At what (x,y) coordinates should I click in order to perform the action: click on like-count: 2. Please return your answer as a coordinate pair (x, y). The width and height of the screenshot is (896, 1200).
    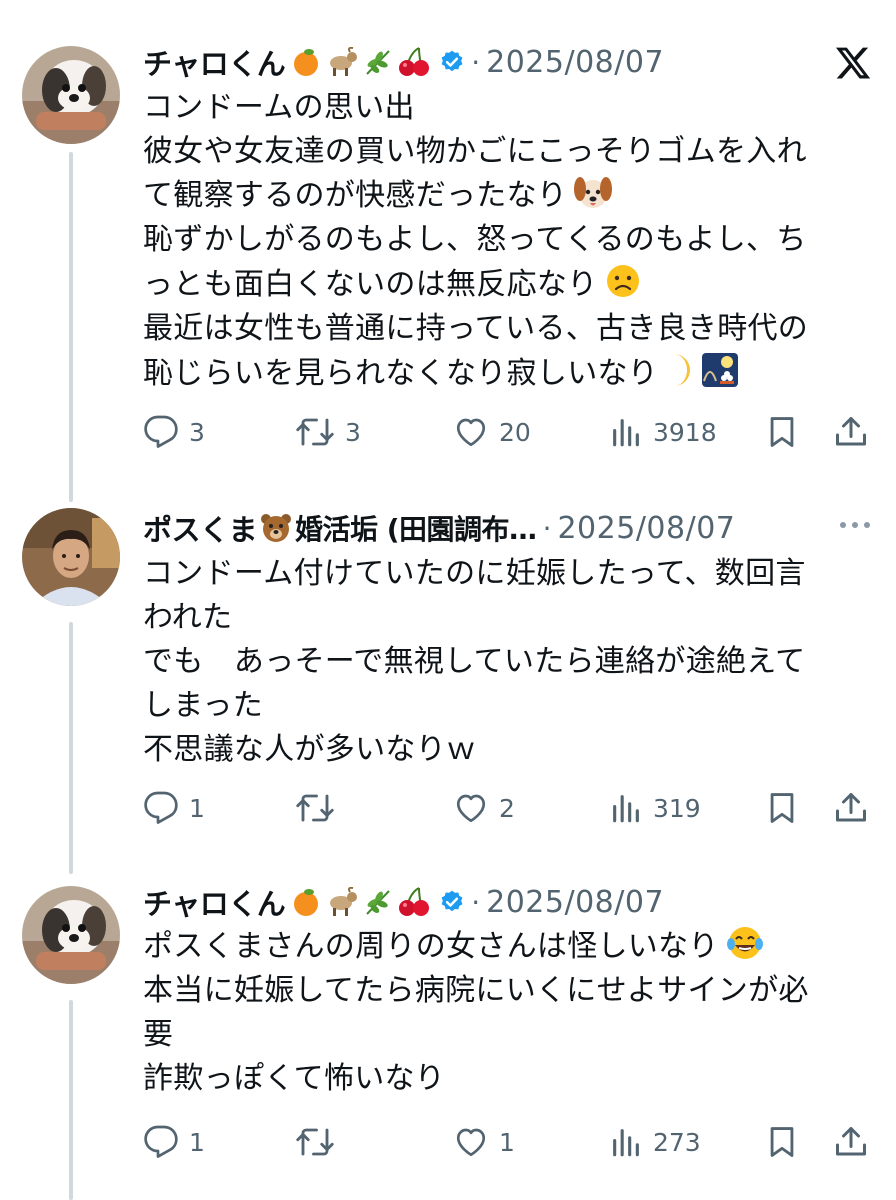
    Looking at the image, I should click on (507, 808).